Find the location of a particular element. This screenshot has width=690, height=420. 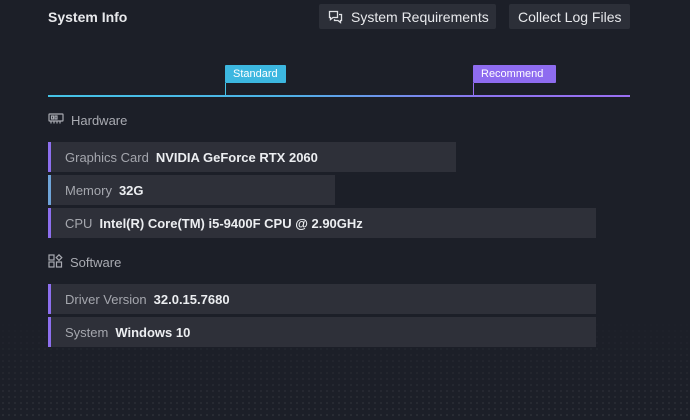

software-title: Software is located at coordinates (96, 262).